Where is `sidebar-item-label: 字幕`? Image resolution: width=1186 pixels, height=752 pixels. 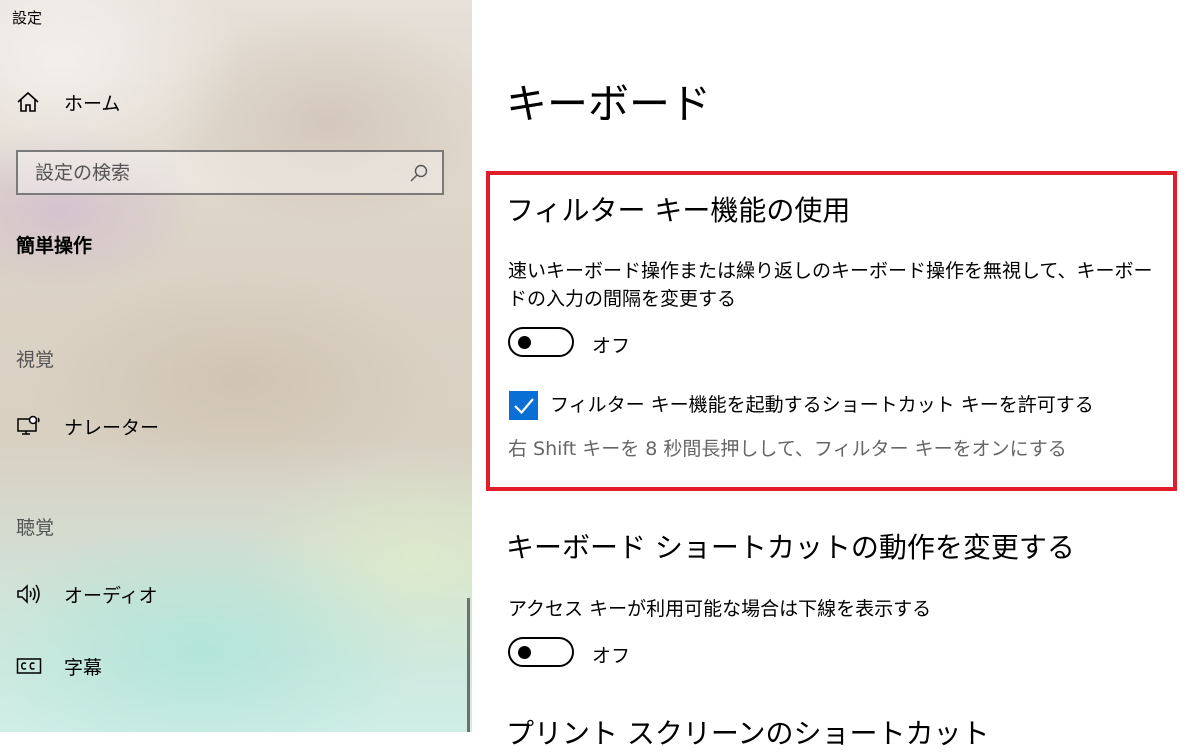
sidebar-item-label: 字幕 is located at coordinates (83, 667).